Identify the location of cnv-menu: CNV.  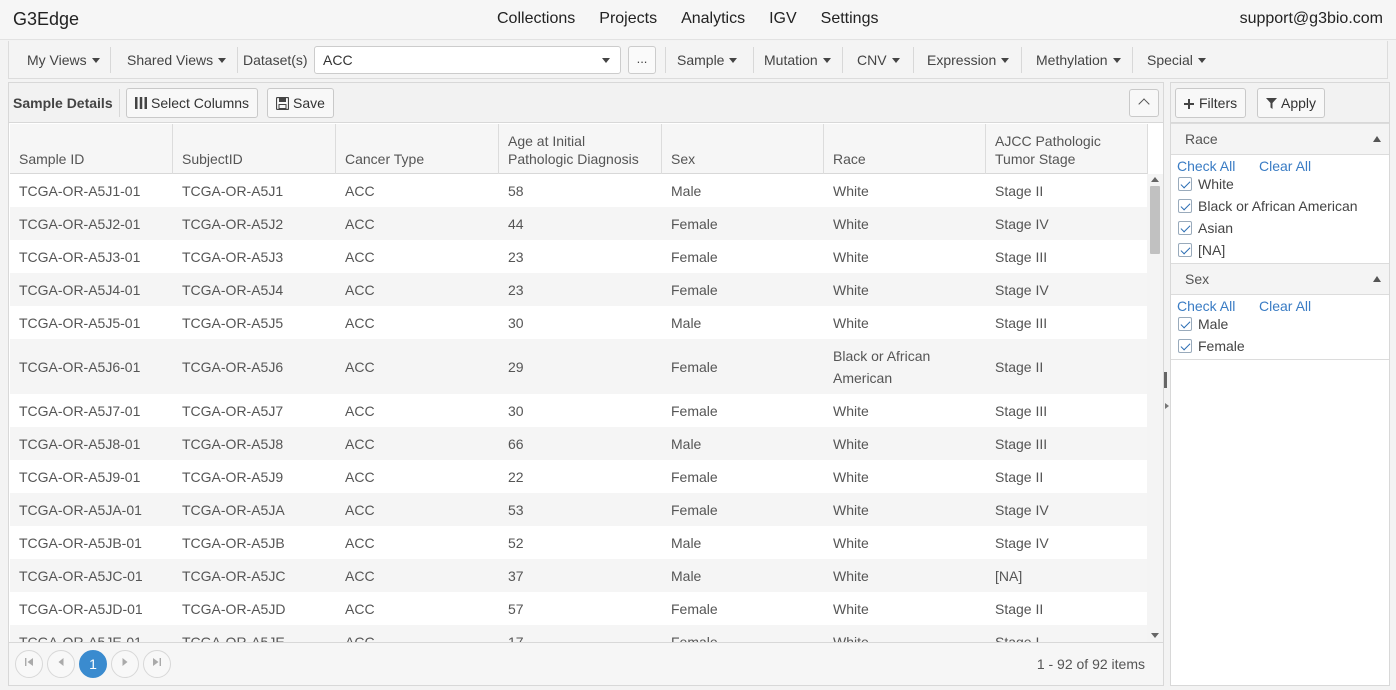
(878, 60).